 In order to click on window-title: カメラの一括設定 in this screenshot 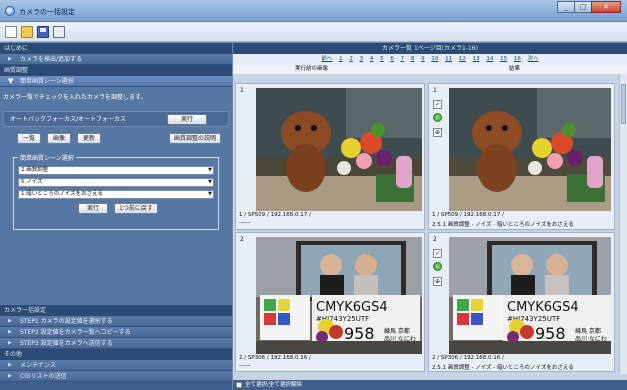, I will do `click(47, 12)`.